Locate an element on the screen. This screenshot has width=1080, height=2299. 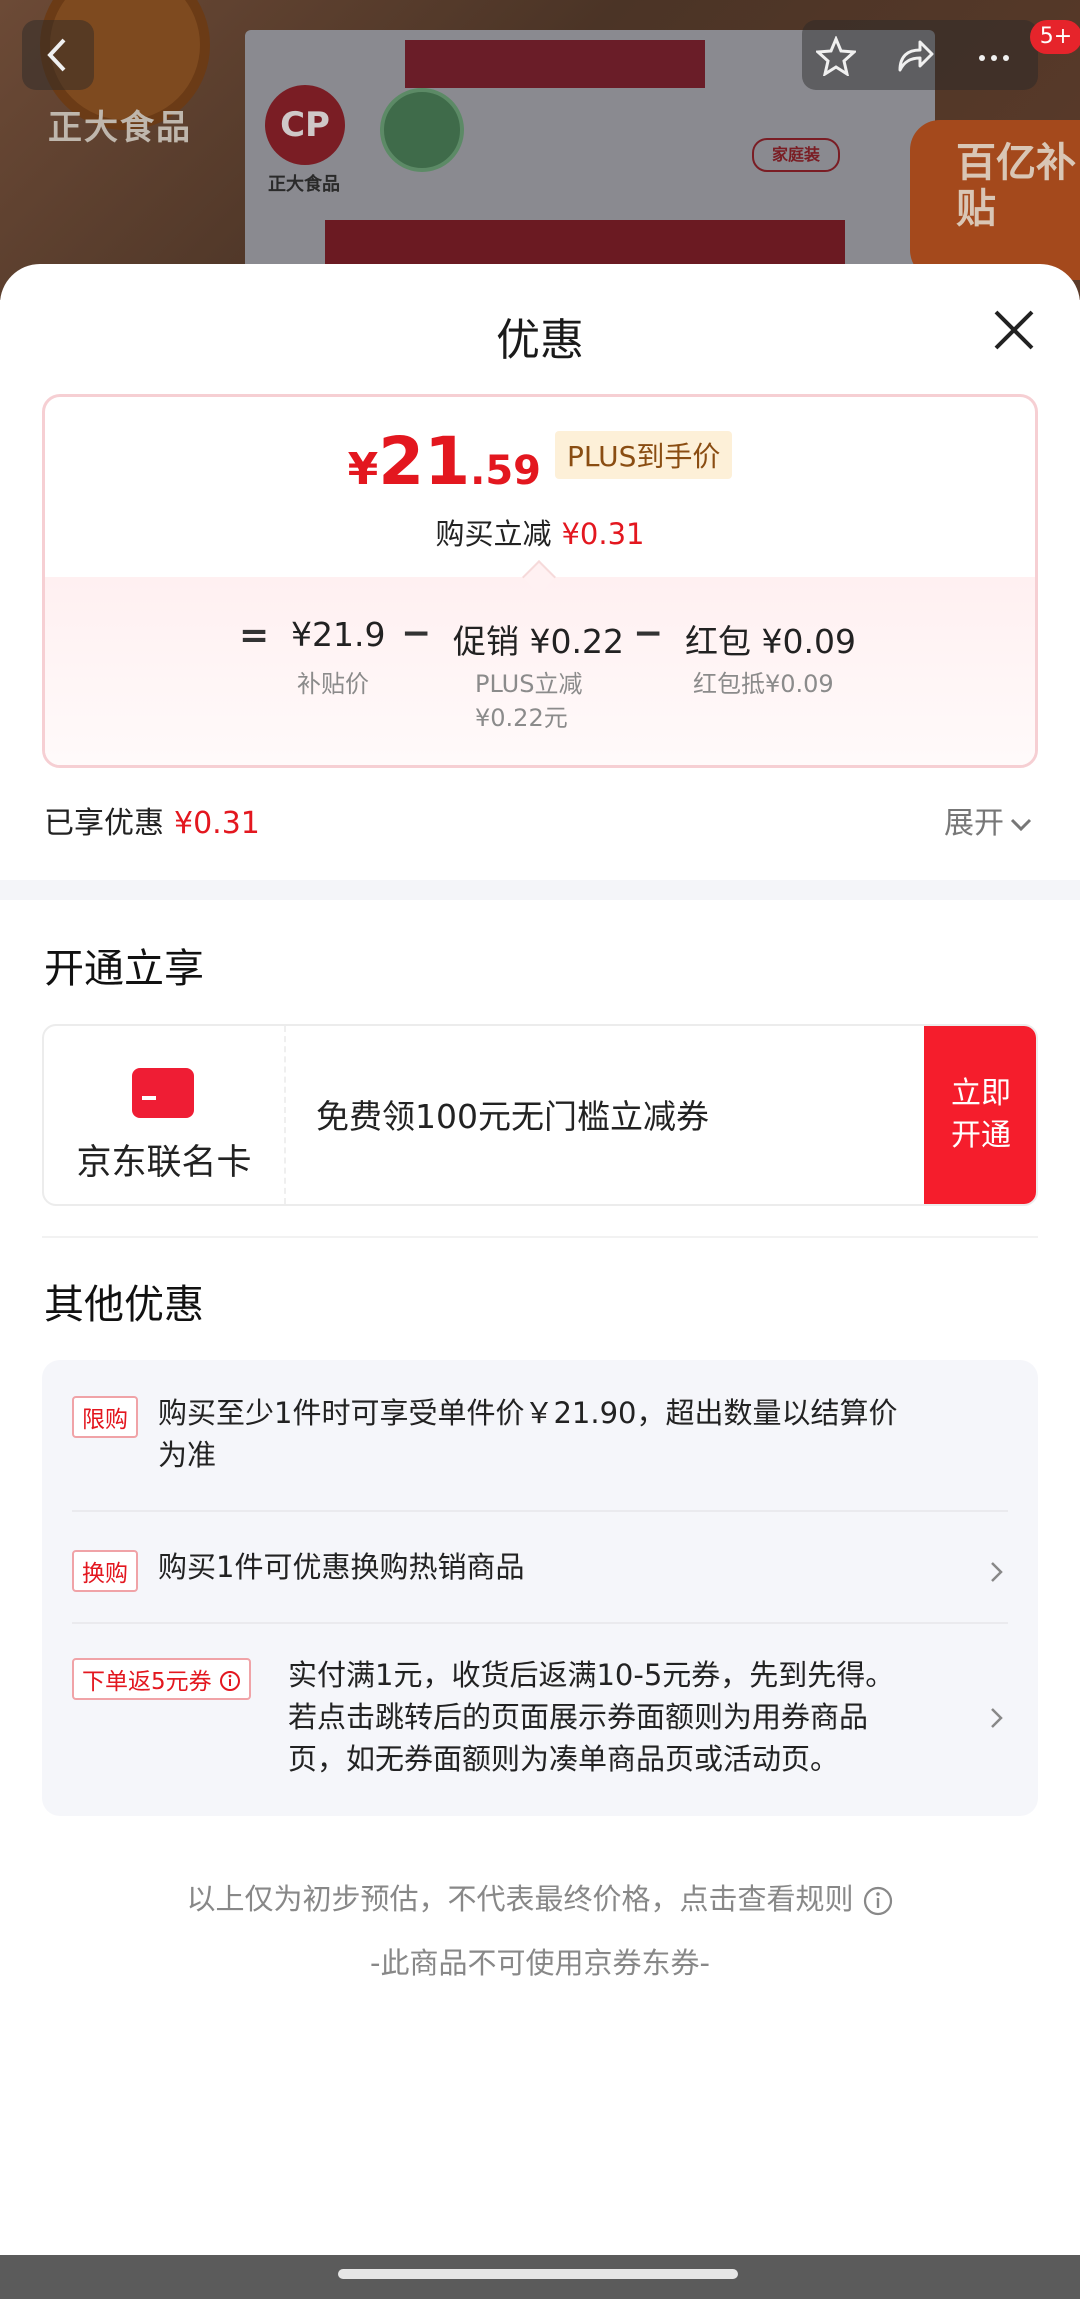
card-offer-text: 免费领100元无门槛立减券 is located at coordinates (512, 1116).